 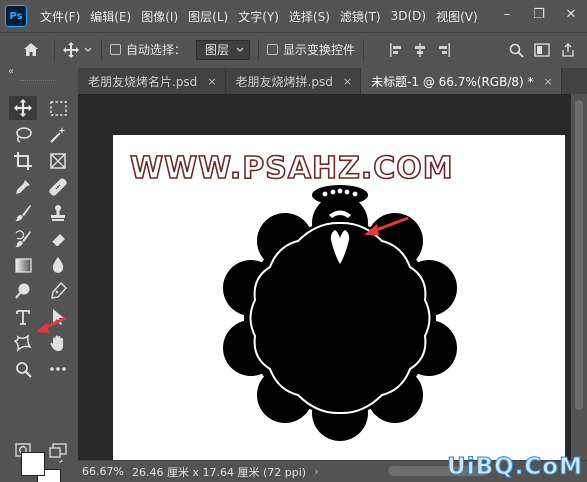 I want to click on history-brush-icon, so click(x=23, y=239).